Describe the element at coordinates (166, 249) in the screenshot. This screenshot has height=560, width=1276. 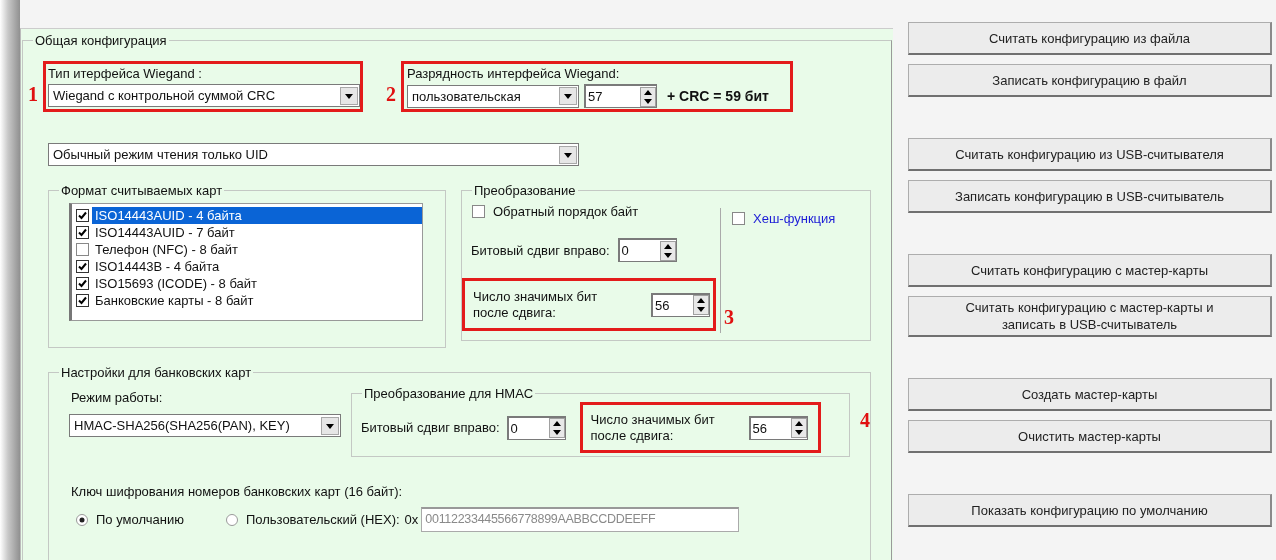
I see `item-label: Телефон (NFC) - 8 байт` at that location.